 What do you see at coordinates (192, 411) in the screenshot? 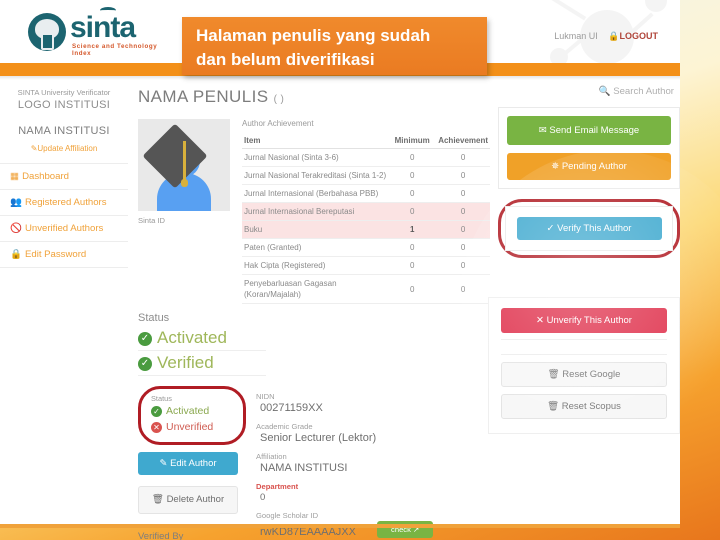
I see `status-box-activated: ✓ Activated` at bounding box center [192, 411].